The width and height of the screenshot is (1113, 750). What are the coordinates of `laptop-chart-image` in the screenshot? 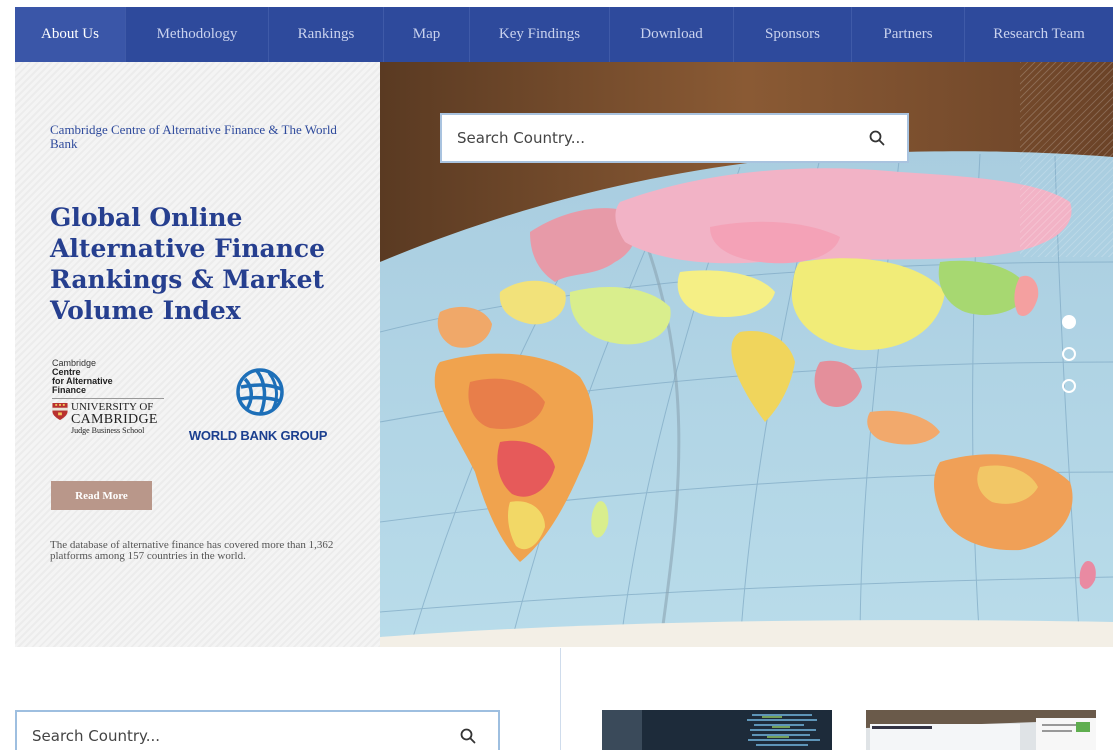 It's located at (981, 730).